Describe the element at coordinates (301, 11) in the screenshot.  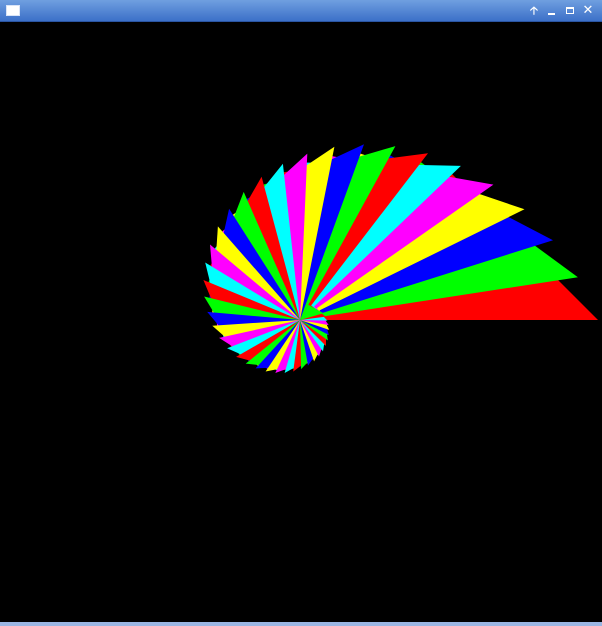
I see `title-bar: 🡡 ✕` at that location.